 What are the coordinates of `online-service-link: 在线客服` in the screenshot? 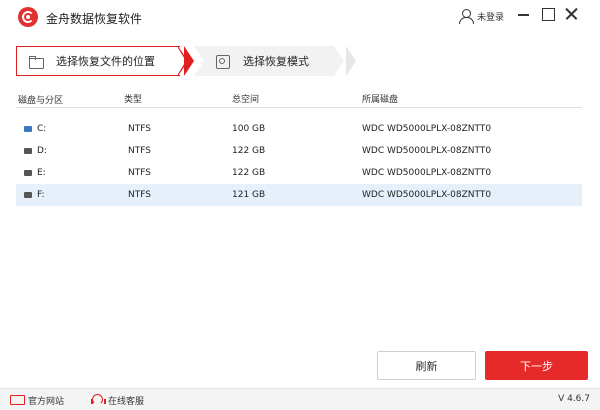 It's located at (117, 400).